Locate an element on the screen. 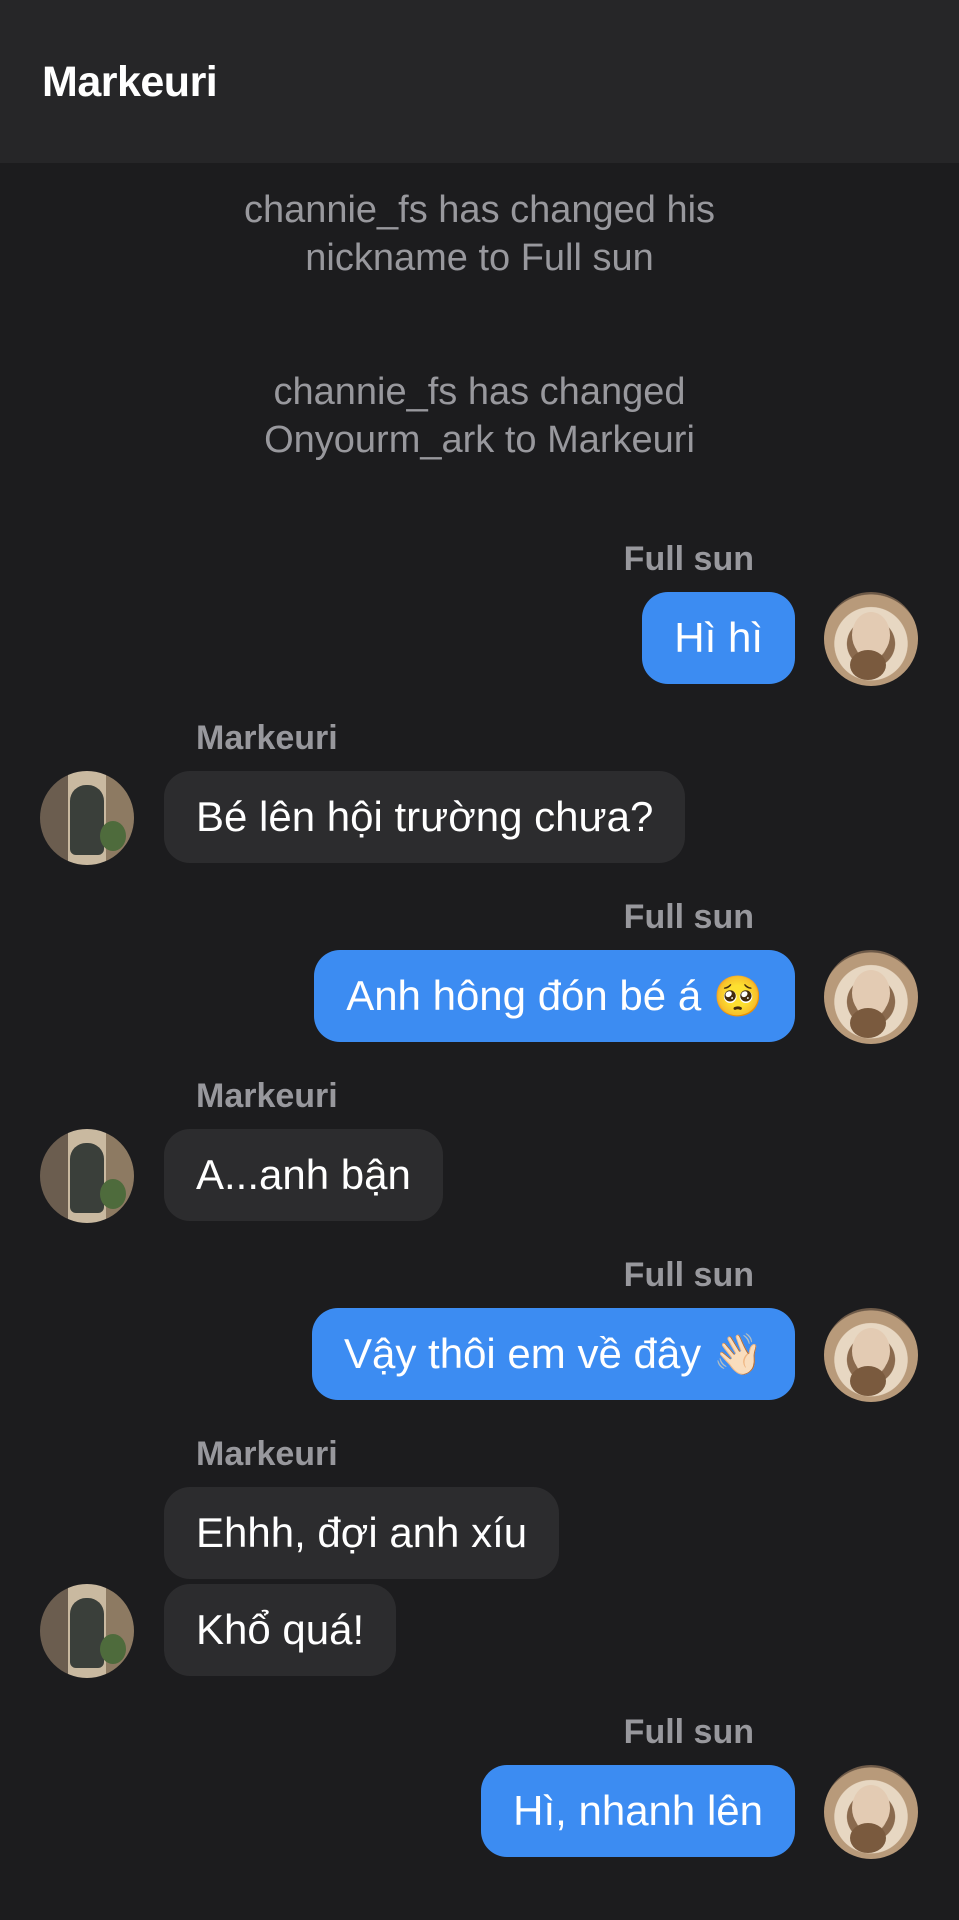 The image size is (959, 1920). outgoing-message-bubble: Hì hì is located at coordinates (718, 638).